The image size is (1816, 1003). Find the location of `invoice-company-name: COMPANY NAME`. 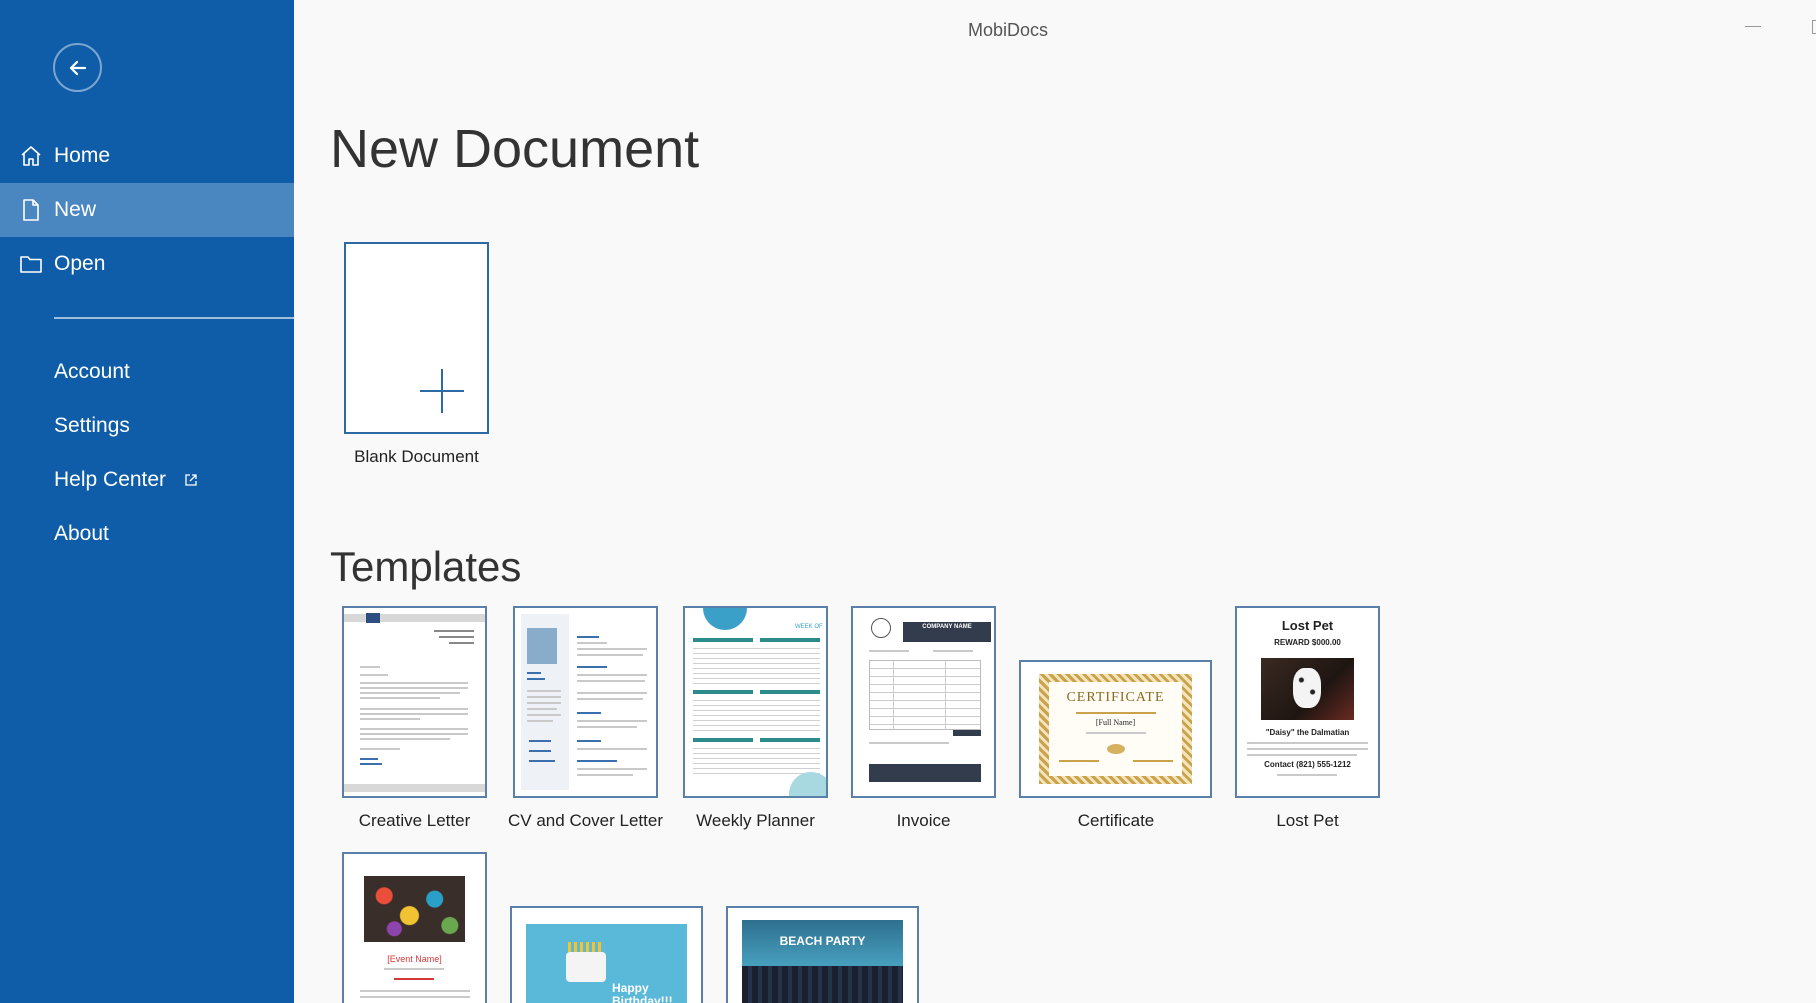

invoice-company-name: COMPANY NAME is located at coordinates (947, 627).